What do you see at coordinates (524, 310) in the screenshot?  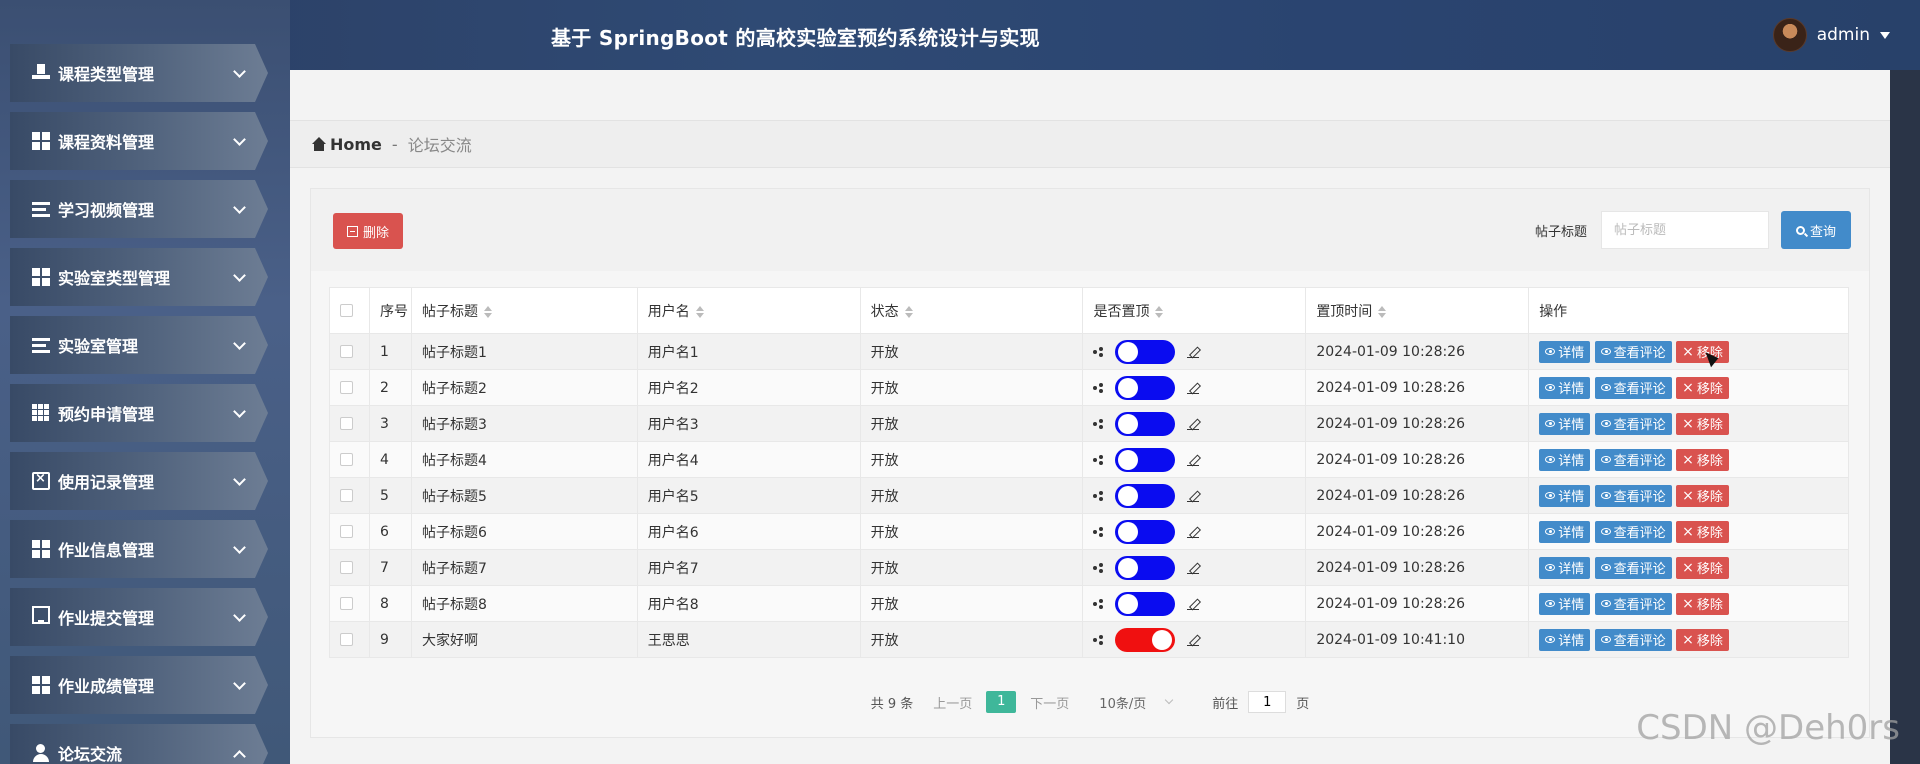 I see `column-title: 帖子标题` at bounding box center [524, 310].